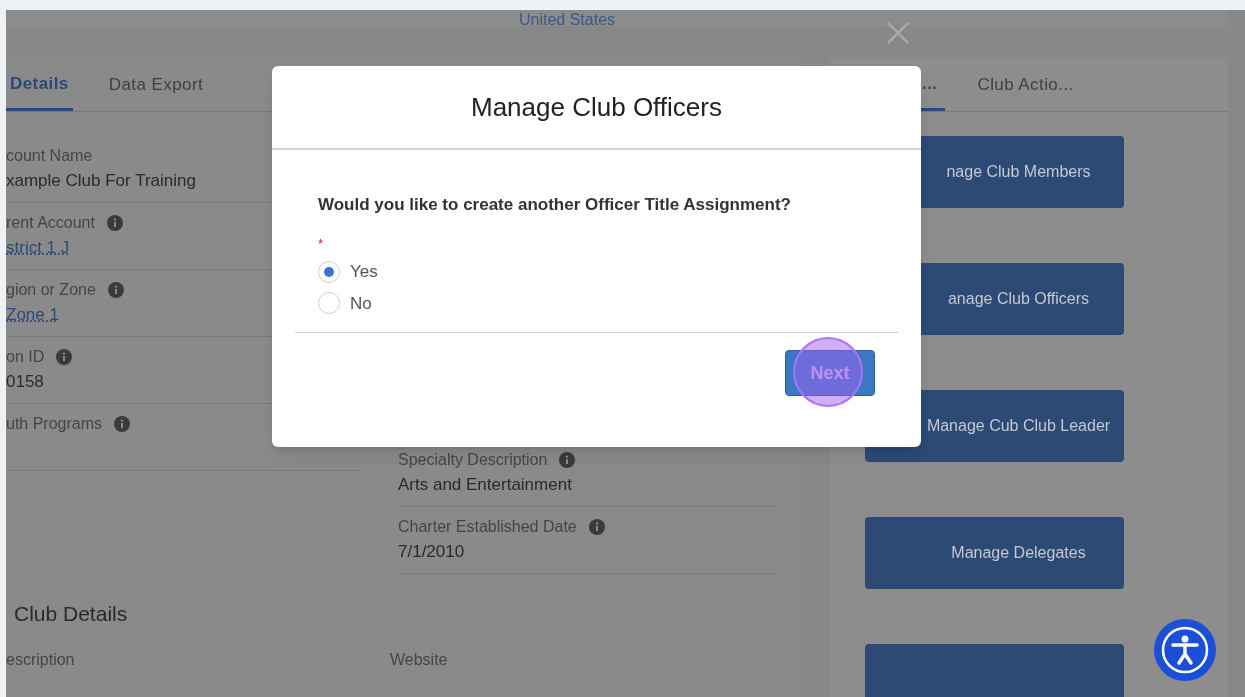 This screenshot has width=1245, height=697. I want to click on required-mark: *, so click(321, 243).